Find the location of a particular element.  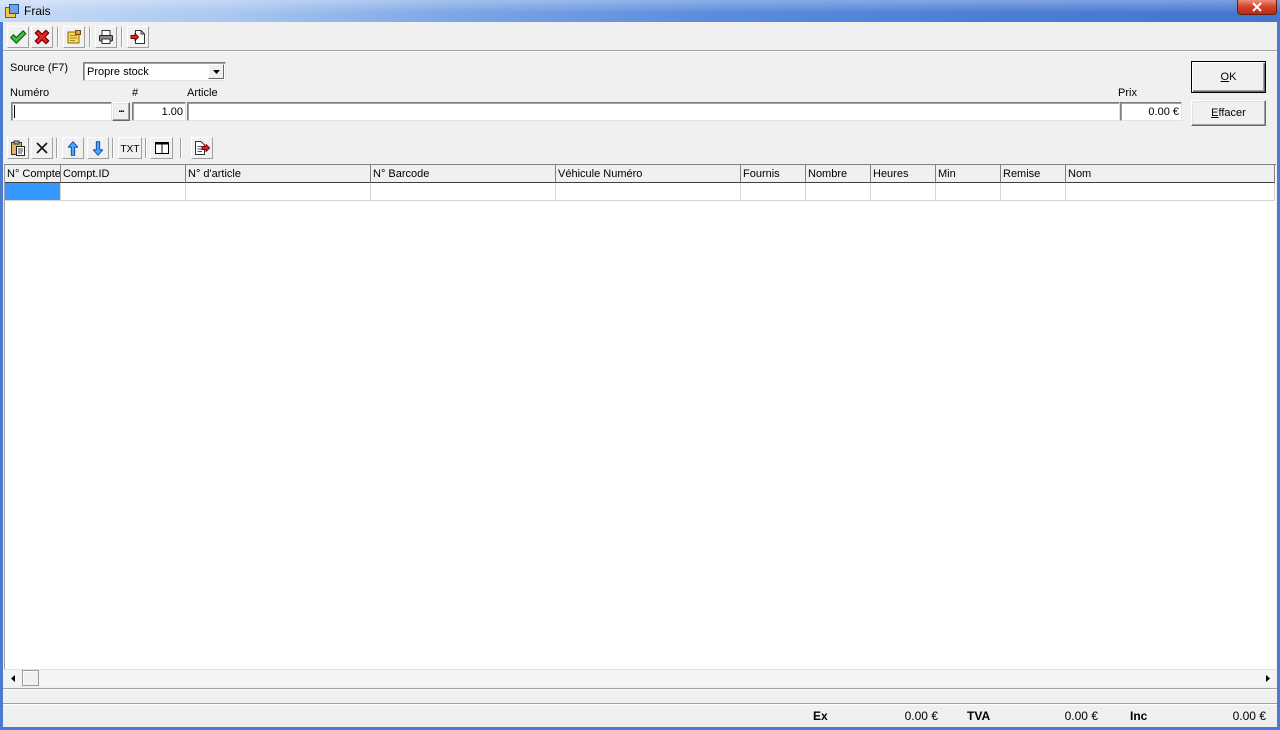

ok-label: OK is located at coordinates (1228, 77).